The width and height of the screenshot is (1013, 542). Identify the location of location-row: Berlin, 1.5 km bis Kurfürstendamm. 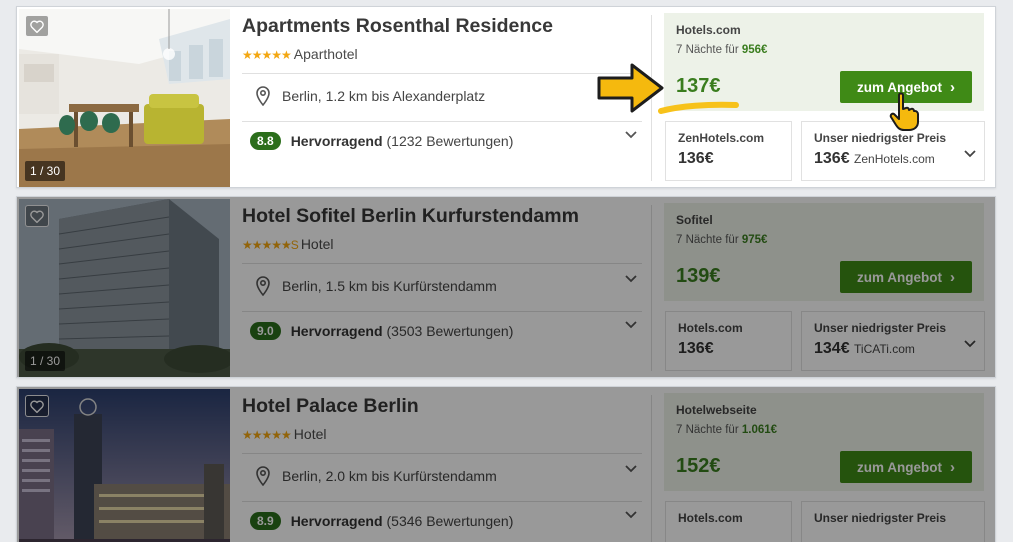
(376, 286).